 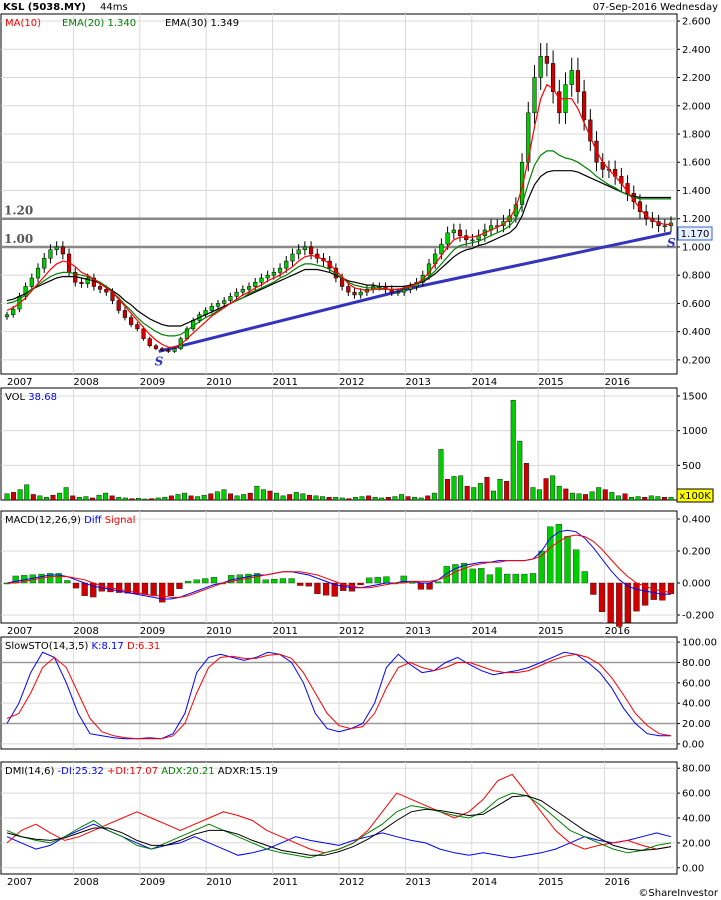 What do you see at coordinates (699, 643) in the screenshot?
I see `sto-tick-label: 100.00` at bounding box center [699, 643].